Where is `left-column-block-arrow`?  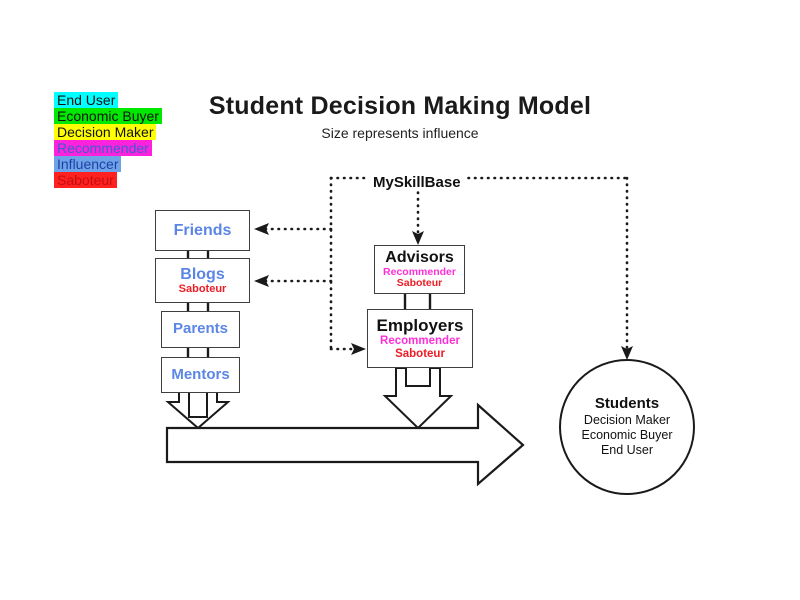 left-column-block-arrow is located at coordinates (198, 410).